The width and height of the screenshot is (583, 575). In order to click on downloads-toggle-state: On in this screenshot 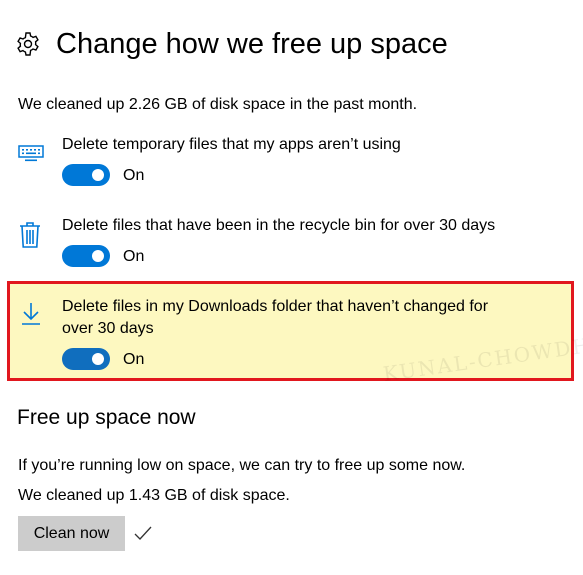, I will do `click(134, 359)`.